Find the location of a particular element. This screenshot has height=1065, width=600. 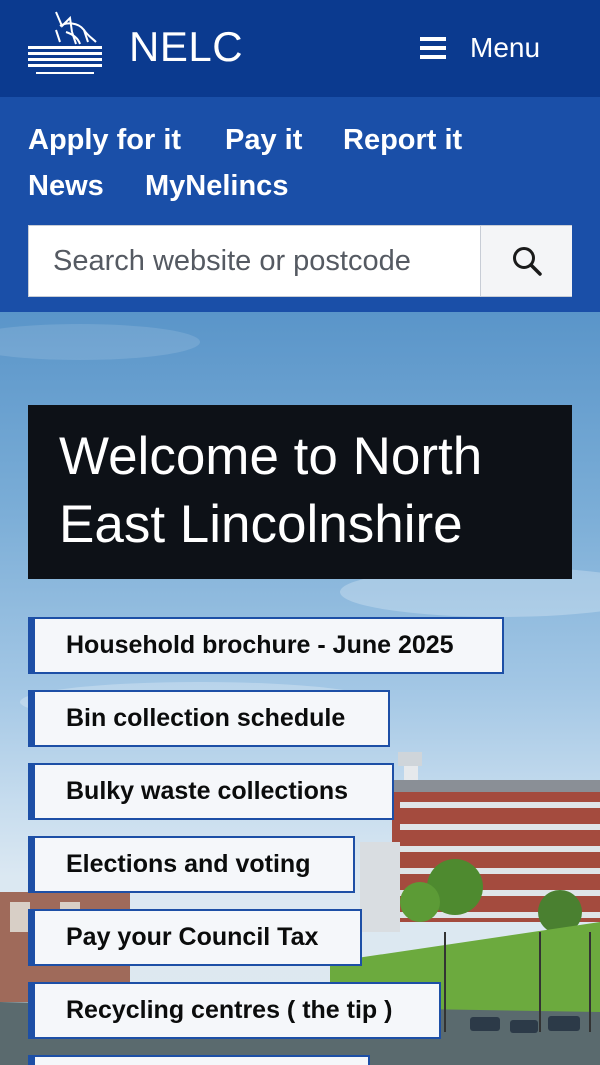

search-form is located at coordinates (300, 261).